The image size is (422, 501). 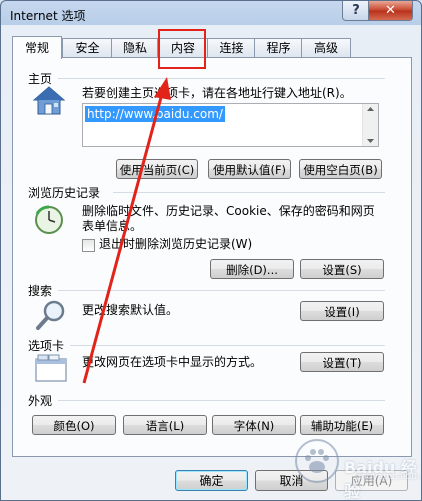 What do you see at coordinates (126, 230) in the screenshot?
I see `red-arrow-annotation` at bounding box center [126, 230].